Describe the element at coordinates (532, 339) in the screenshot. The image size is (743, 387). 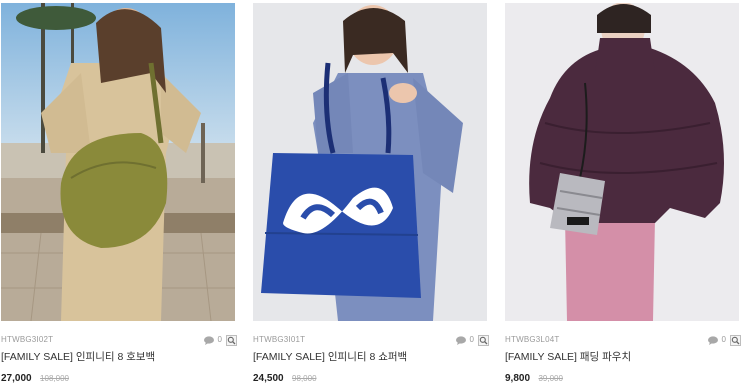
I see `product-code: HTWBG3L04T` at that location.